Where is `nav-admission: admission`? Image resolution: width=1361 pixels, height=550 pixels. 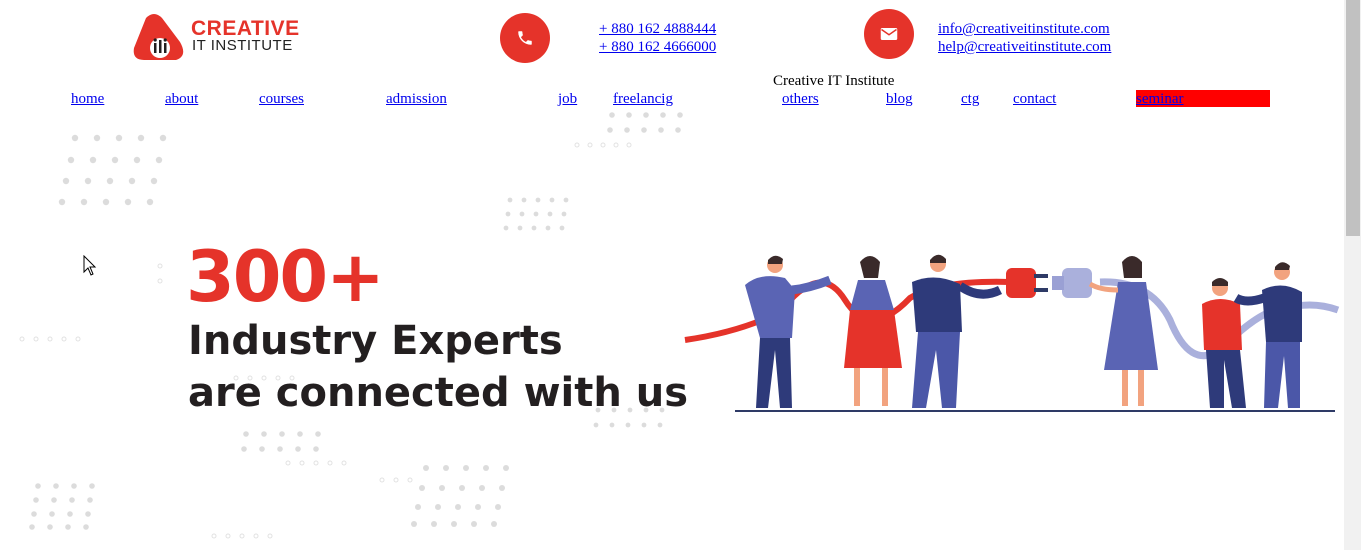 nav-admission: admission is located at coordinates (416, 99).